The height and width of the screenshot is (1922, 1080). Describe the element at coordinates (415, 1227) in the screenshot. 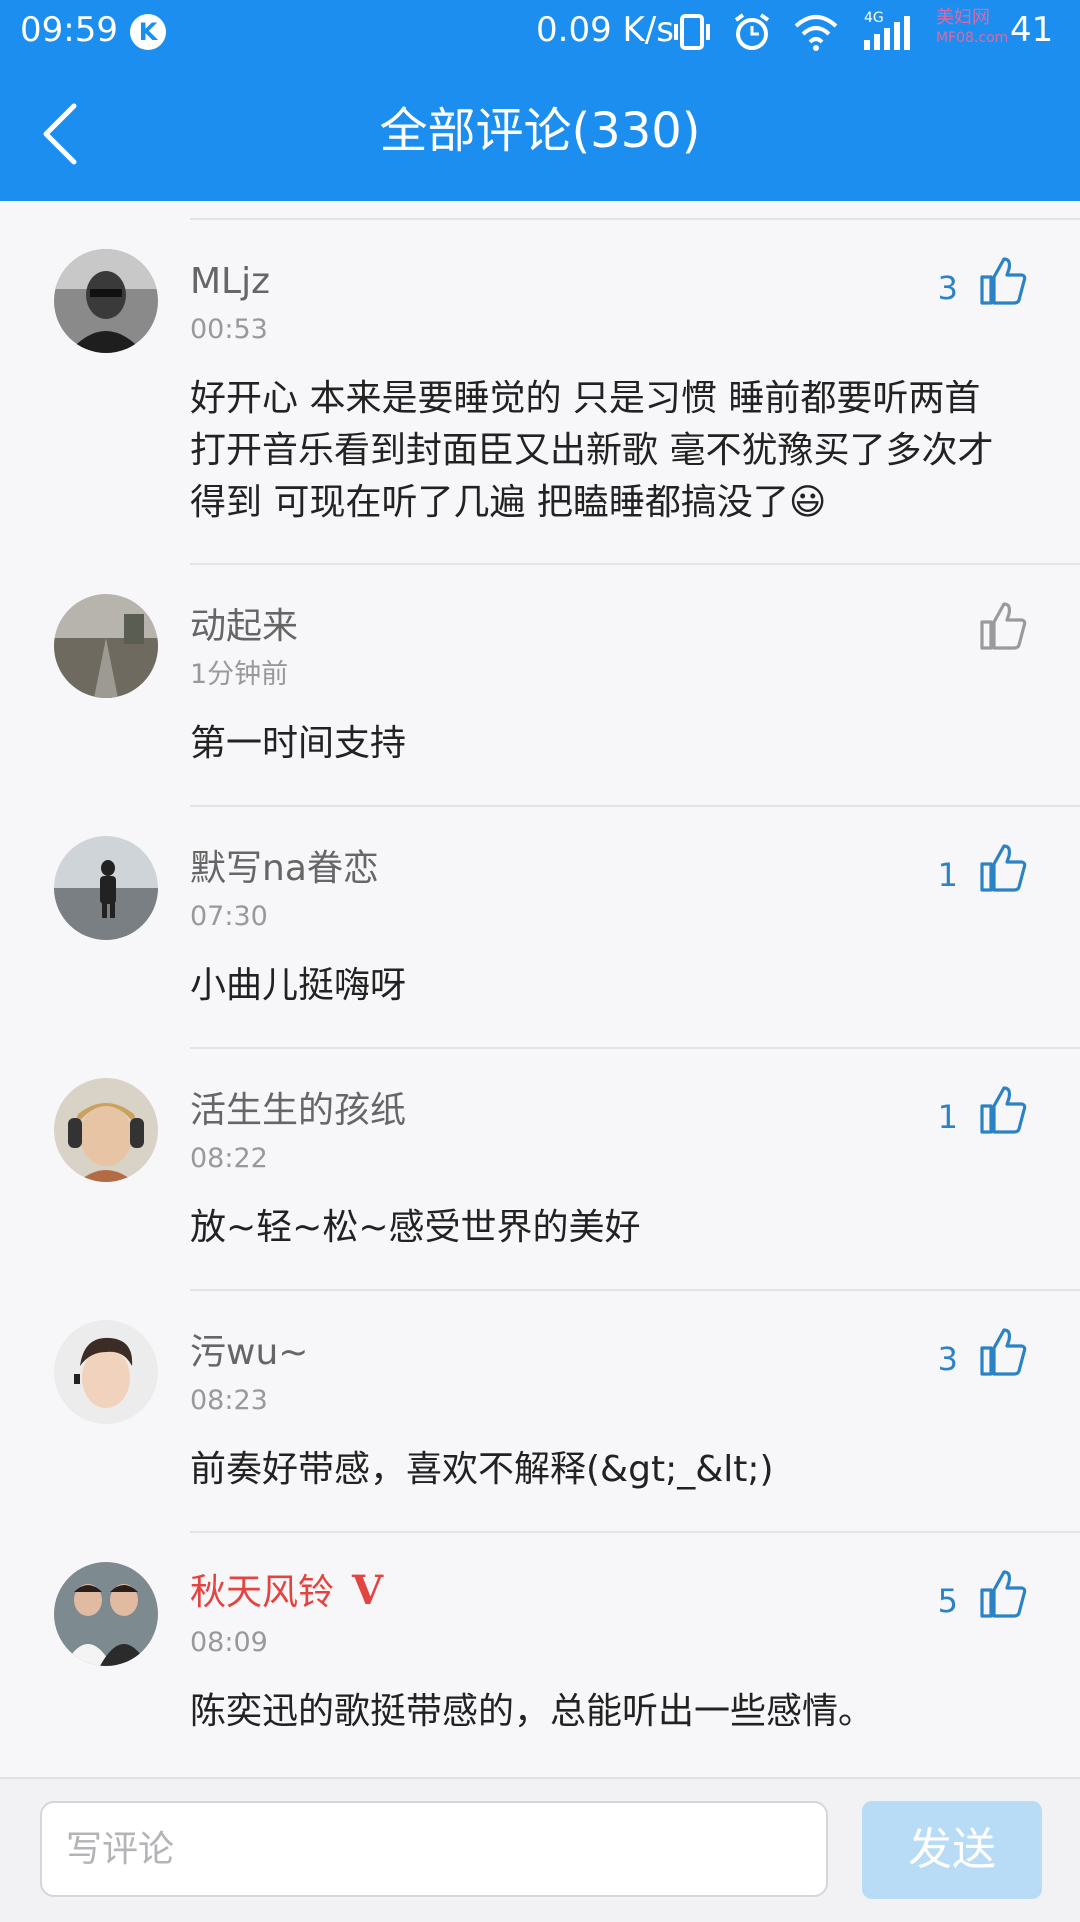

I see `comment-text: 放~轻~松~感受世界的美好` at that location.